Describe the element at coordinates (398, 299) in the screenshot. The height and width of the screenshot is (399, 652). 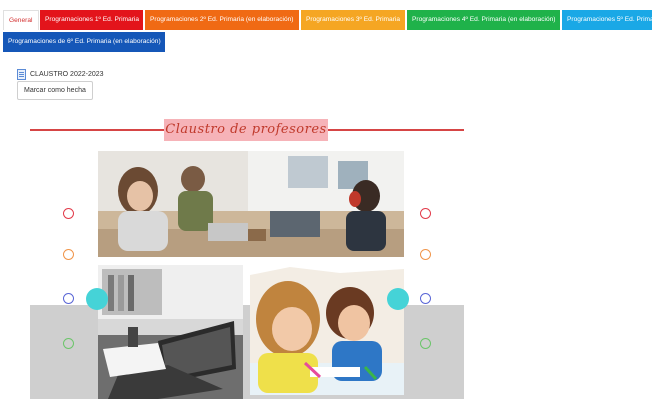
I see `decor-dot-right` at that location.